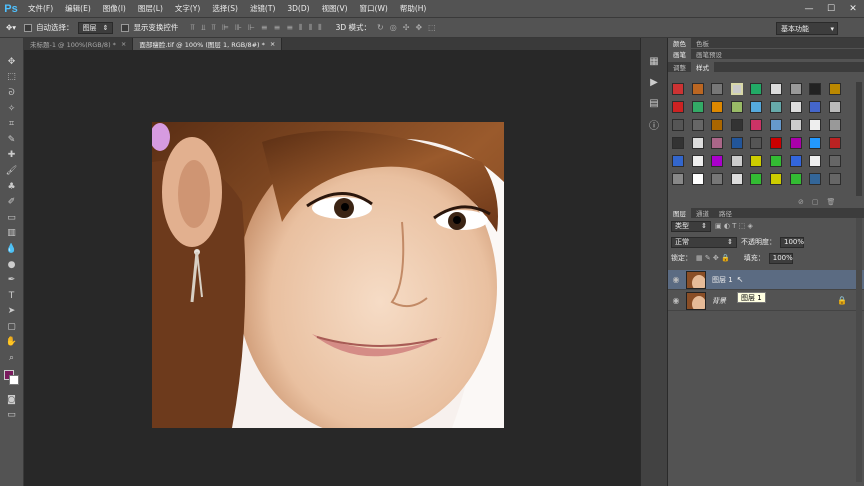 The image size is (864, 486). Describe the element at coordinates (654, 103) in the screenshot. I see `adjustments-panel-icon: ▤` at that location.